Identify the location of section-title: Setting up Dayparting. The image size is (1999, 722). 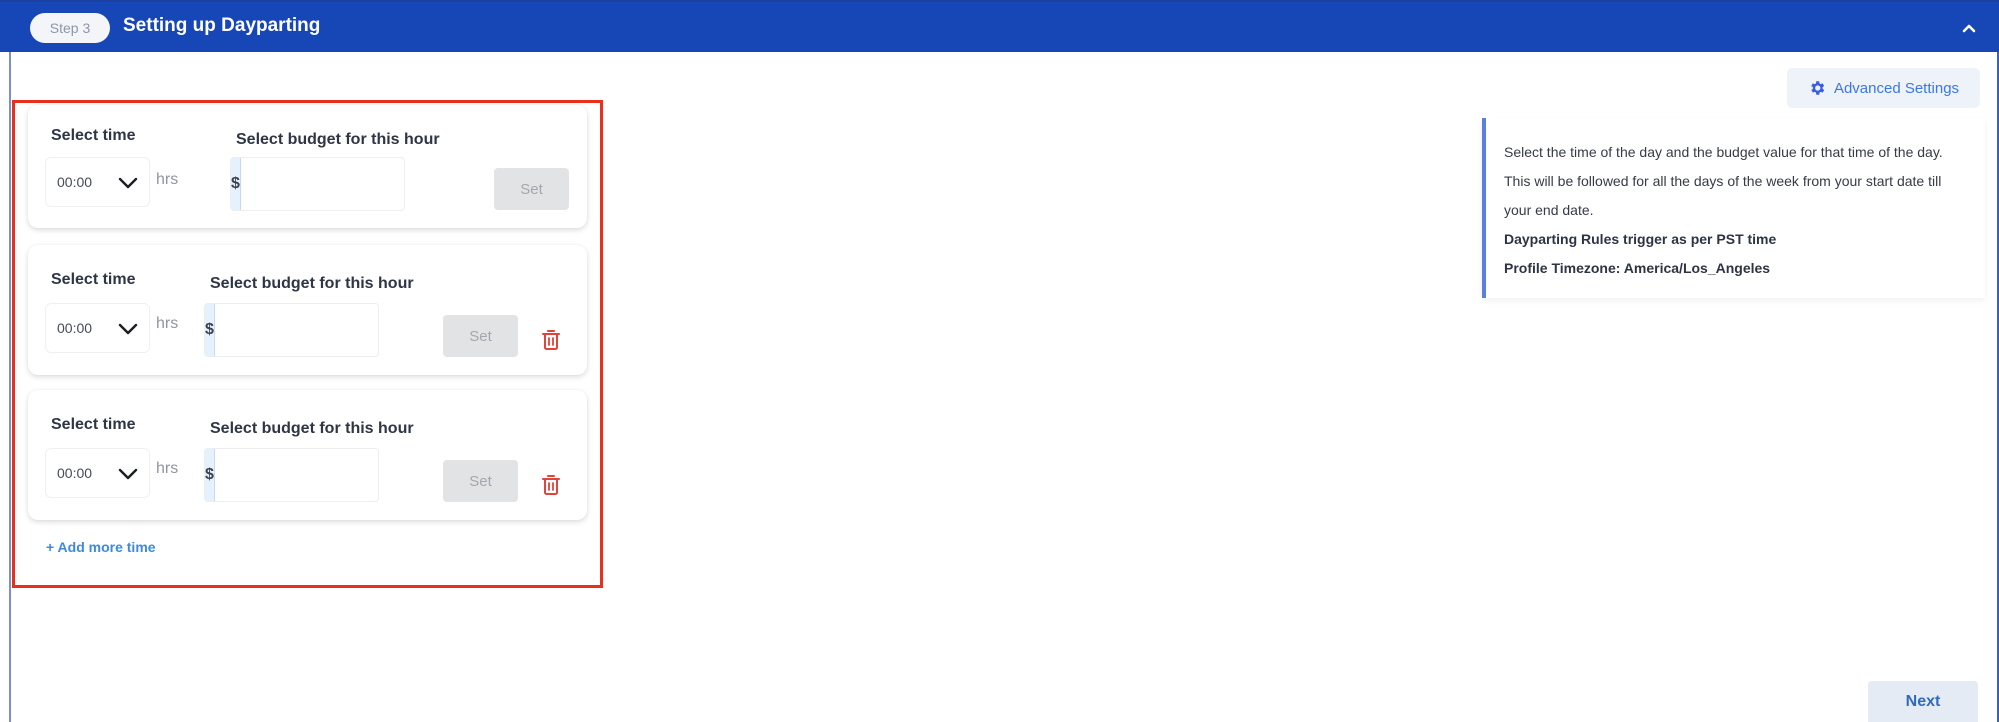
(222, 25).